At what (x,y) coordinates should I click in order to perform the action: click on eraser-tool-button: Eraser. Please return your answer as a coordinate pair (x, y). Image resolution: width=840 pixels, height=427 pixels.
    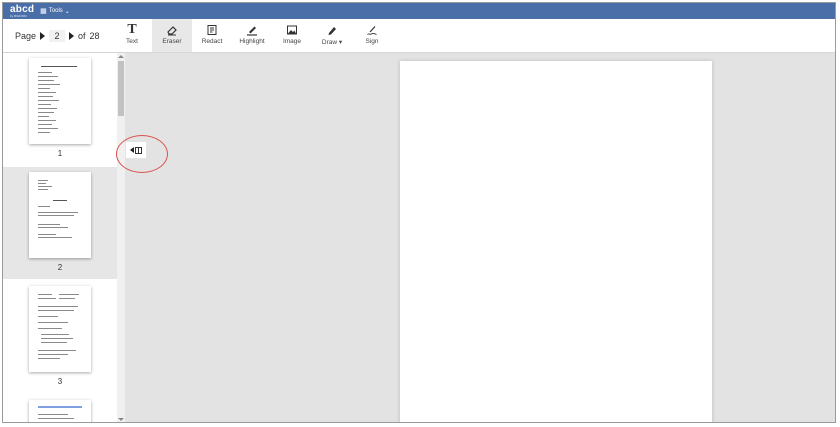
    Looking at the image, I should click on (172, 35).